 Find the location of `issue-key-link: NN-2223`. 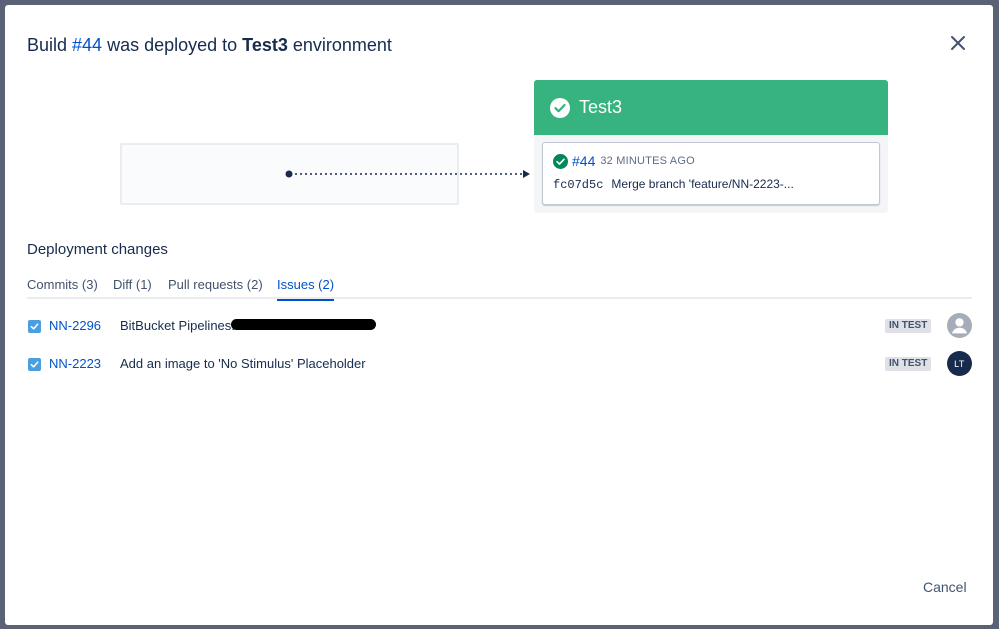

issue-key-link: NN-2223 is located at coordinates (75, 363).